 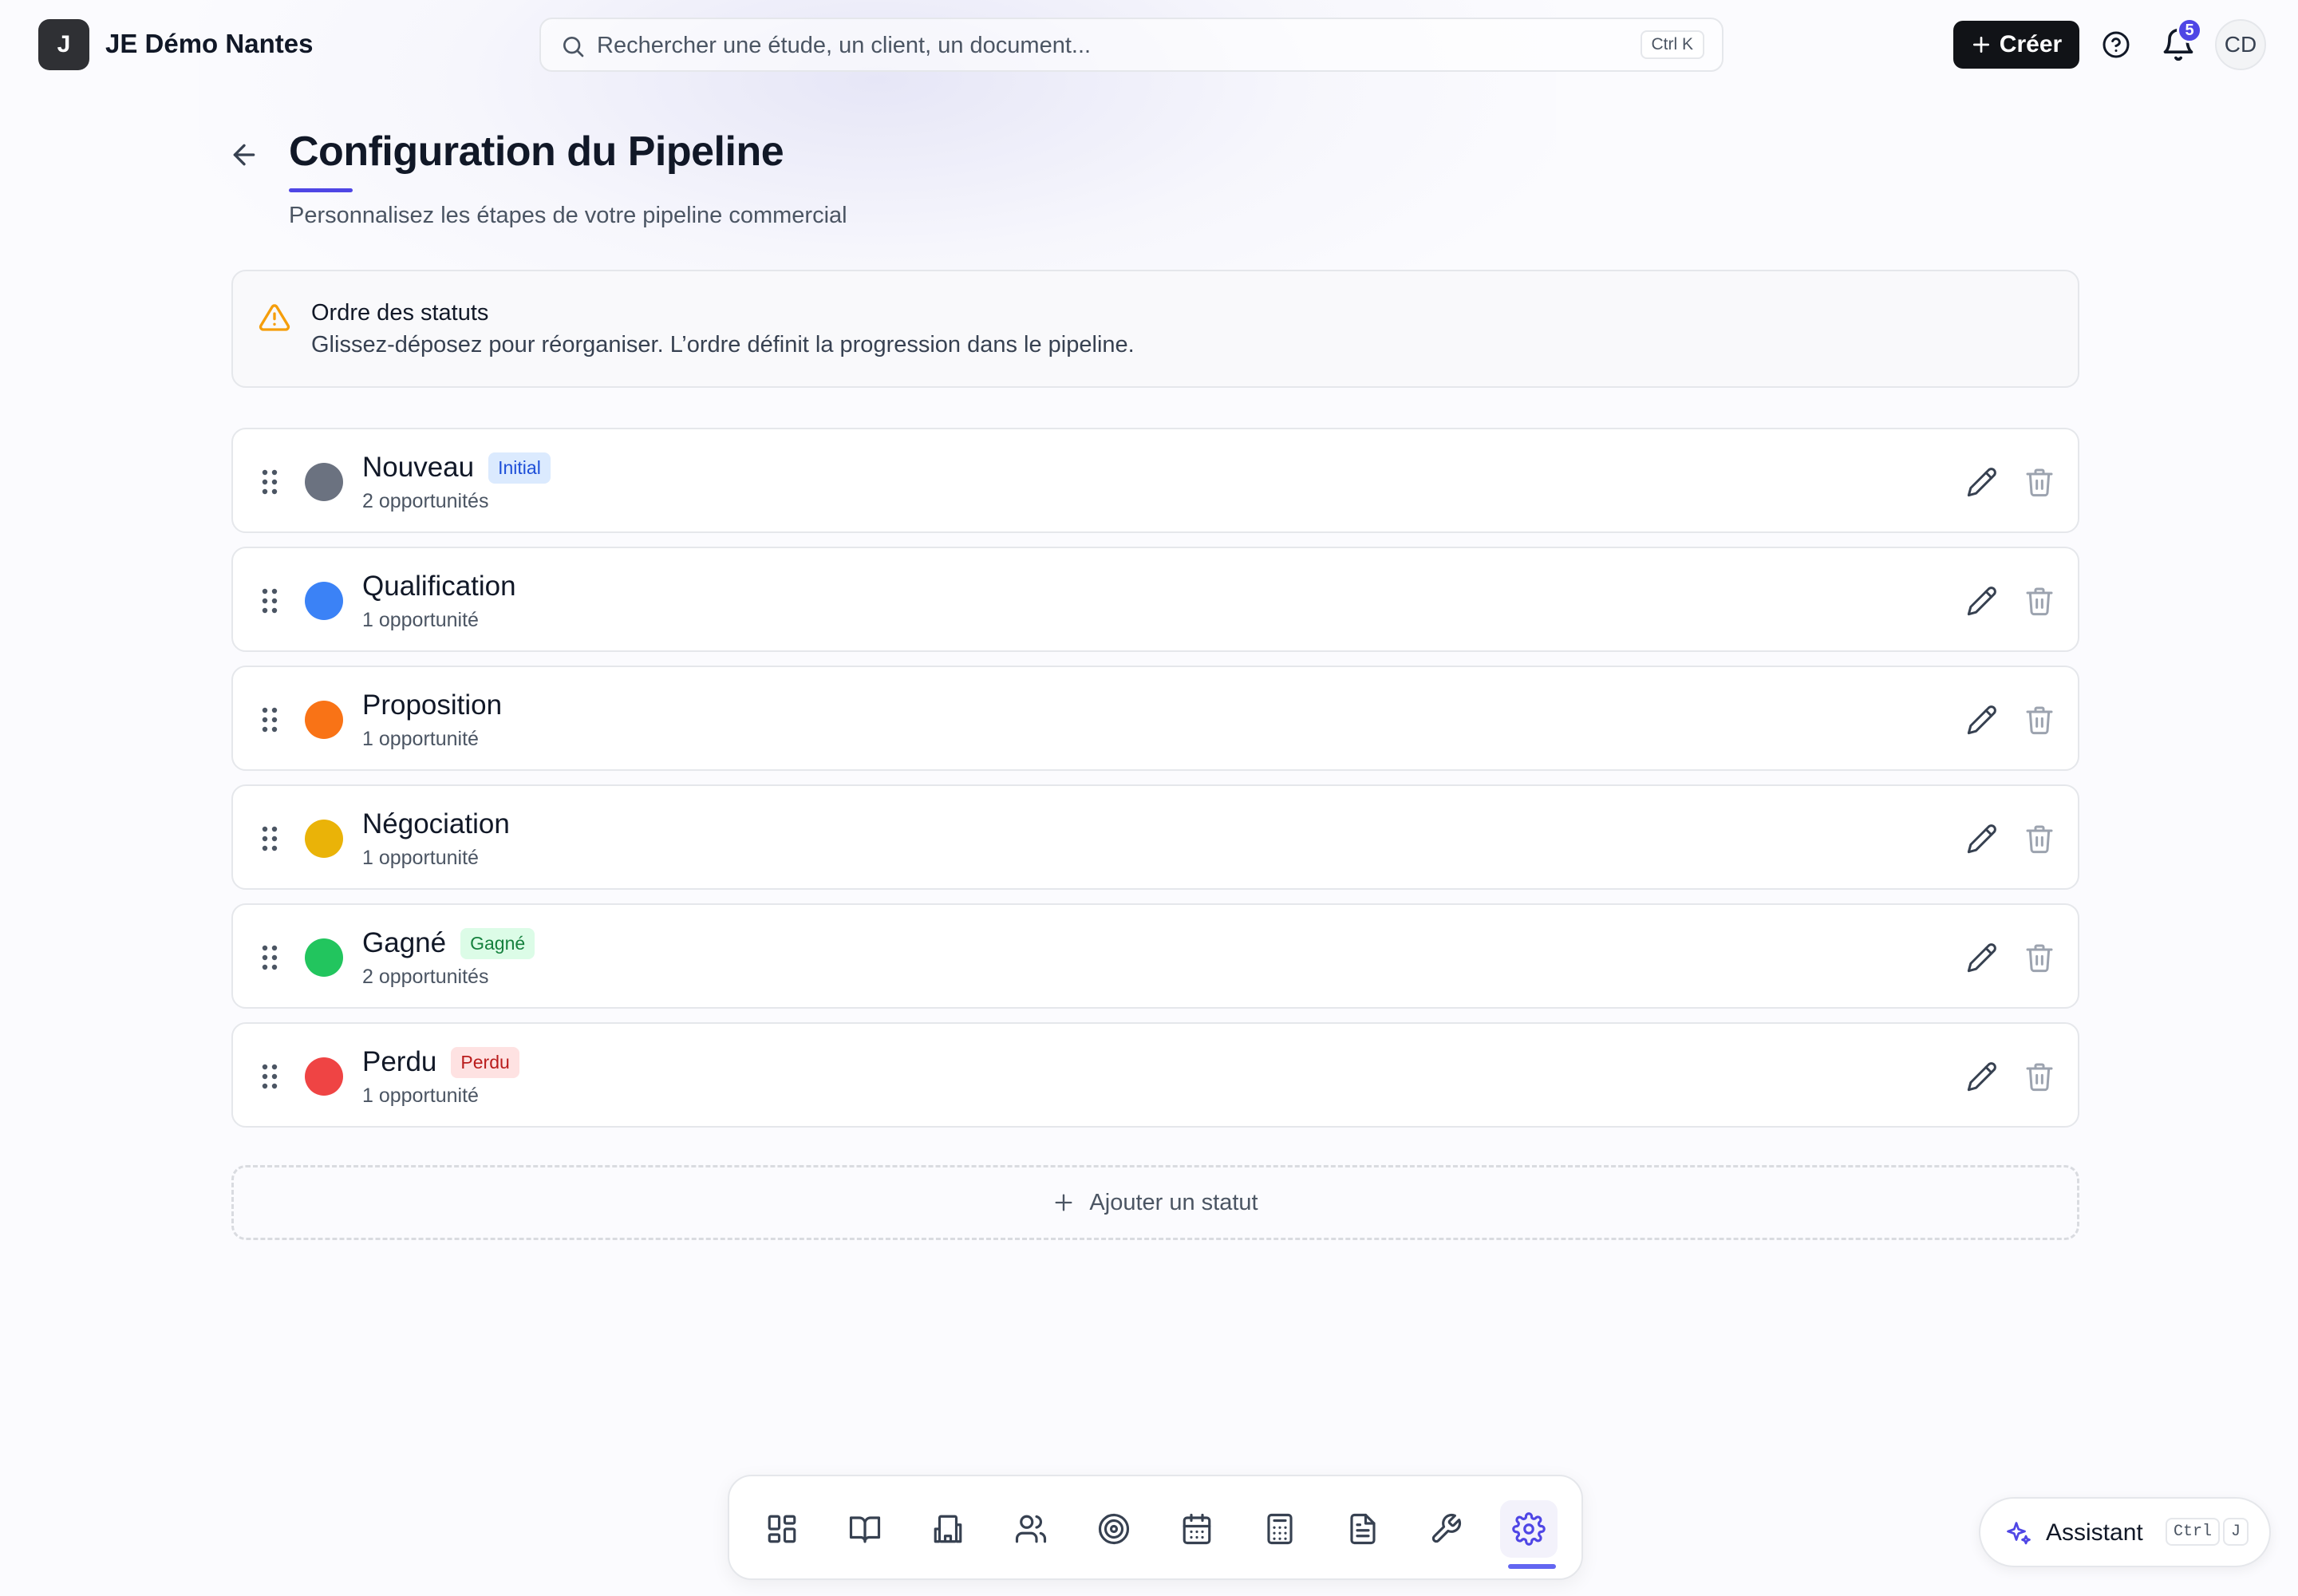 I want to click on status-name: Proposition, so click(x=432, y=705).